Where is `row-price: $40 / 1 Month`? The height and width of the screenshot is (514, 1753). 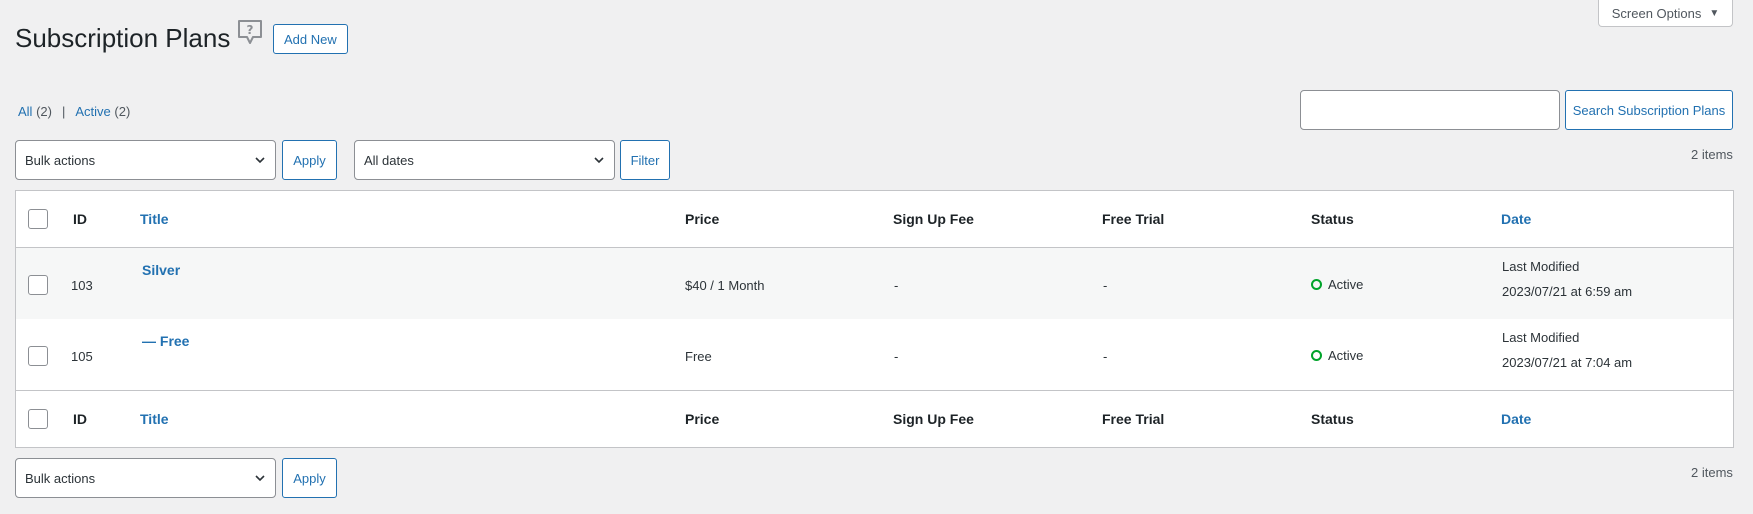
row-price: $40 / 1 Month is located at coordinates (725, 285).